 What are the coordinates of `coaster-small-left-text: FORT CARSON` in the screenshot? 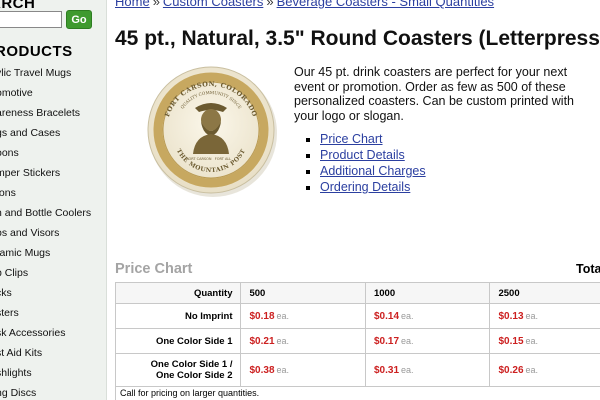 It's located at (198, 159).